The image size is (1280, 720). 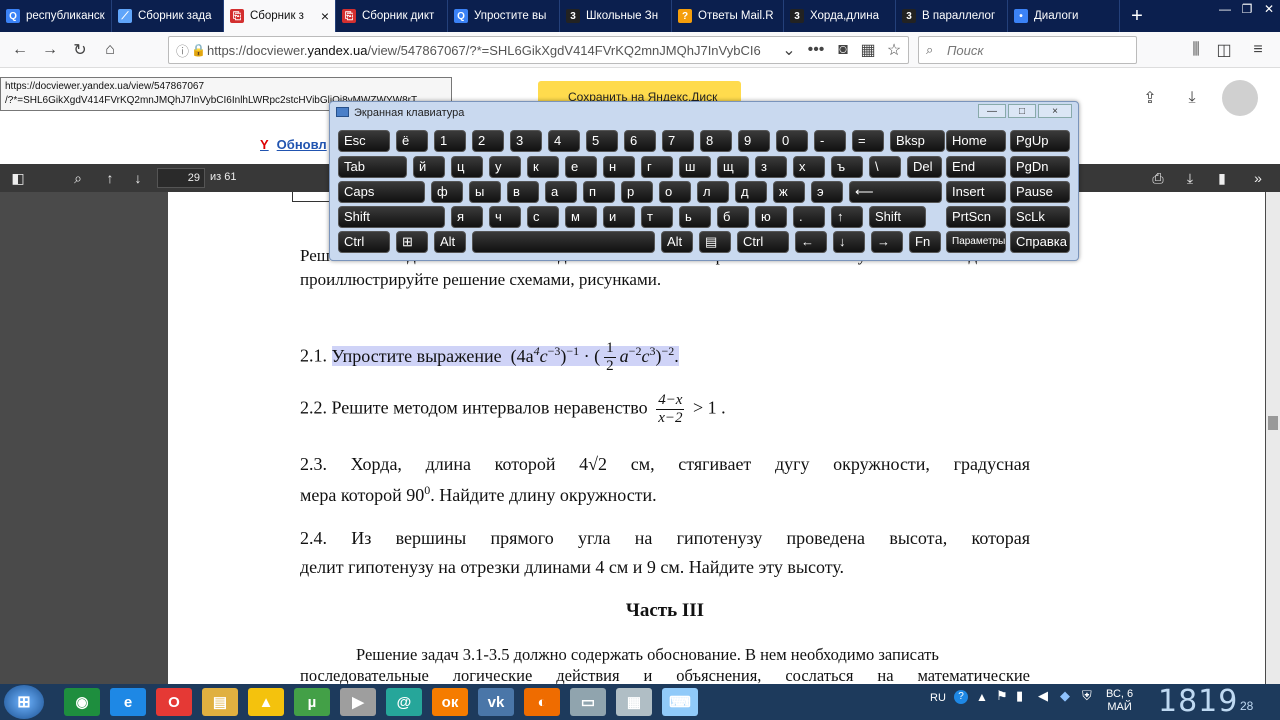 What do you see at coordinates (754, 141) in the screenshot?
I see `keyboard-key: 9` at bounding box center [754, 141].